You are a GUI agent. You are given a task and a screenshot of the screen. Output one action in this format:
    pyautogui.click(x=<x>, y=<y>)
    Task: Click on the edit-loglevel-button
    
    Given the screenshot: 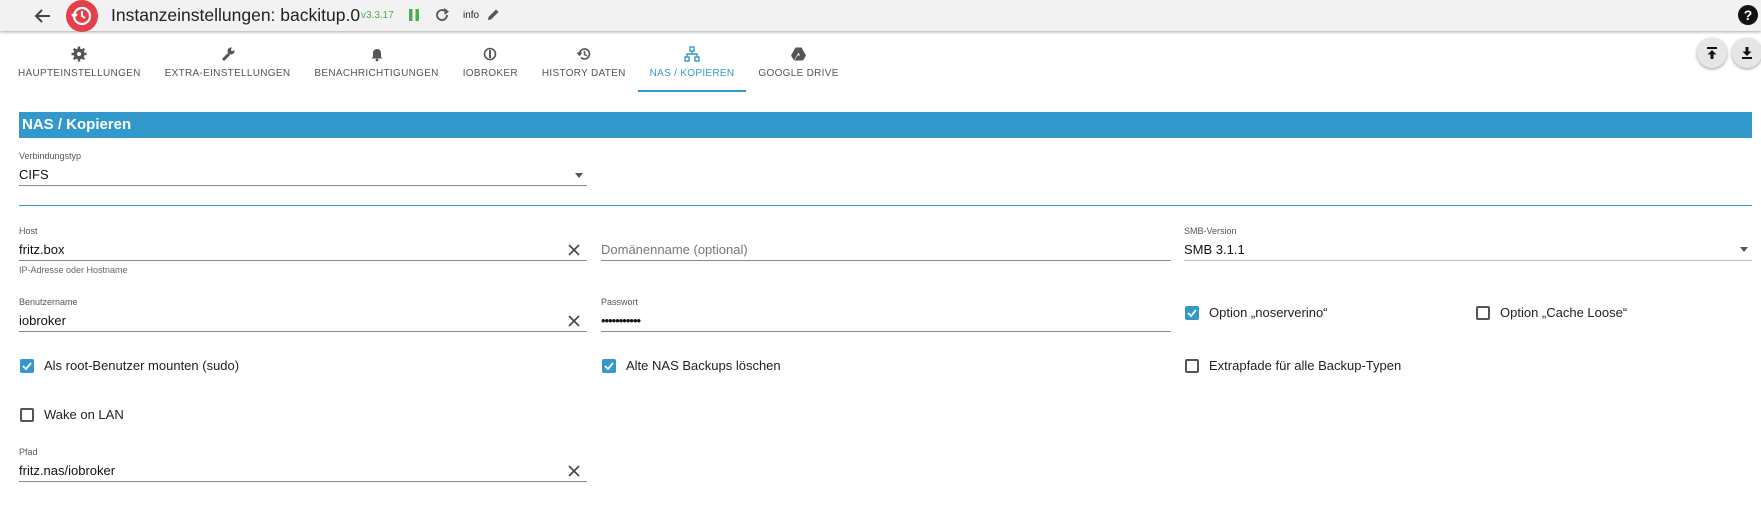 What is the action you would take?
    pyautogui.click(x=493, y=14)
    